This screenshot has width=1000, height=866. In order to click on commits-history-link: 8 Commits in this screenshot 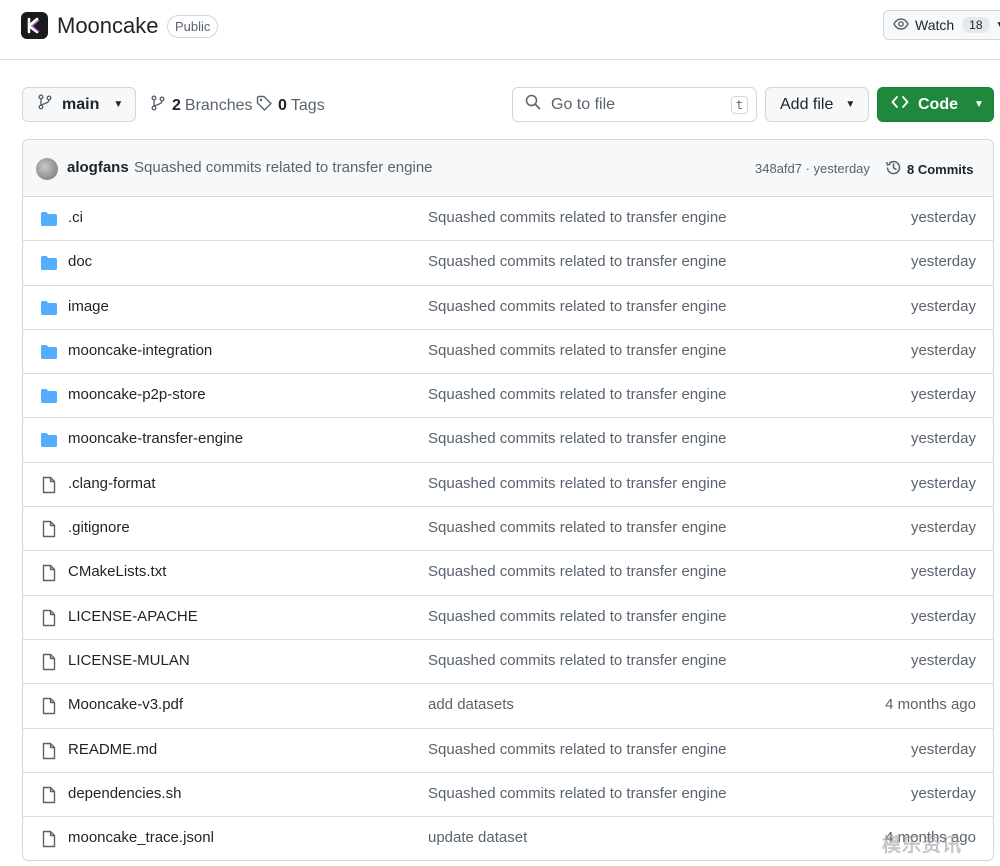, I will do `click(929, 169)`.